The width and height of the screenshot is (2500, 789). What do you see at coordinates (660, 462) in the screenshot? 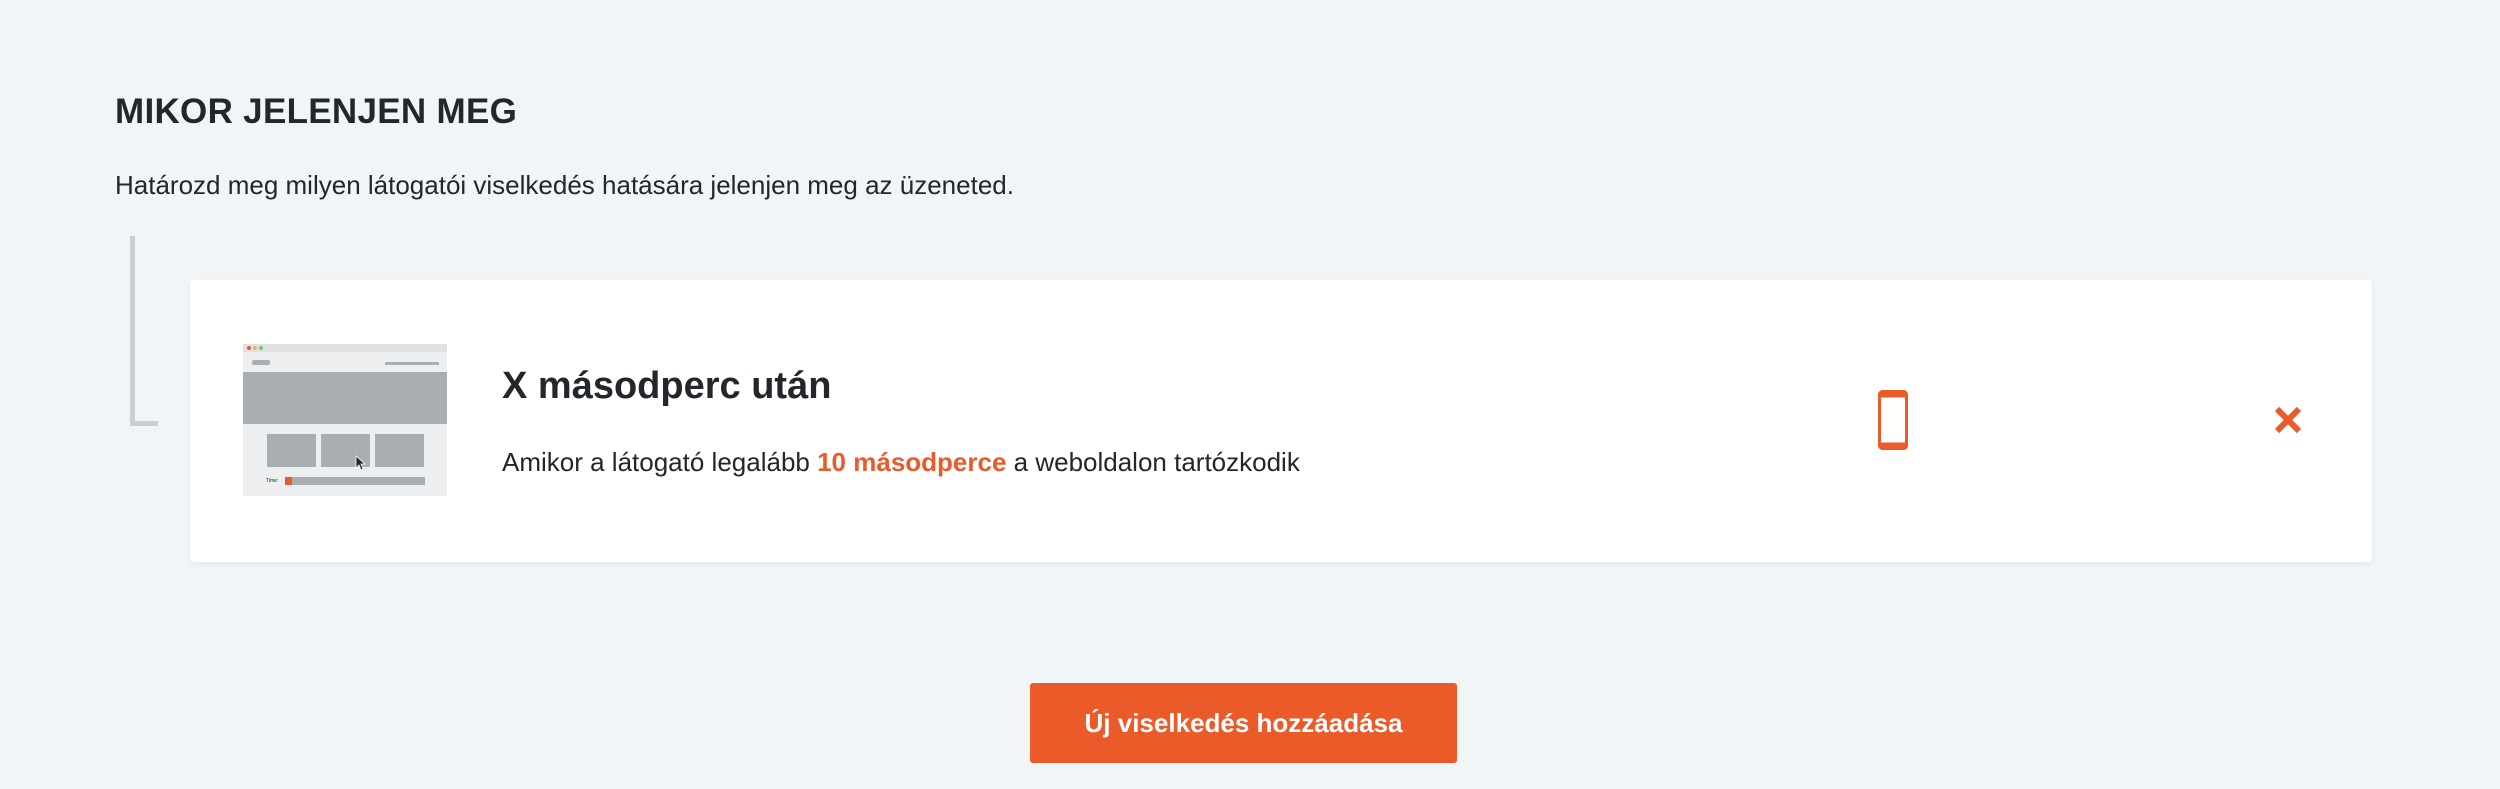
I see `behavior-text-before: Amikor a látogató legalább` at bounding box center [660, 462].